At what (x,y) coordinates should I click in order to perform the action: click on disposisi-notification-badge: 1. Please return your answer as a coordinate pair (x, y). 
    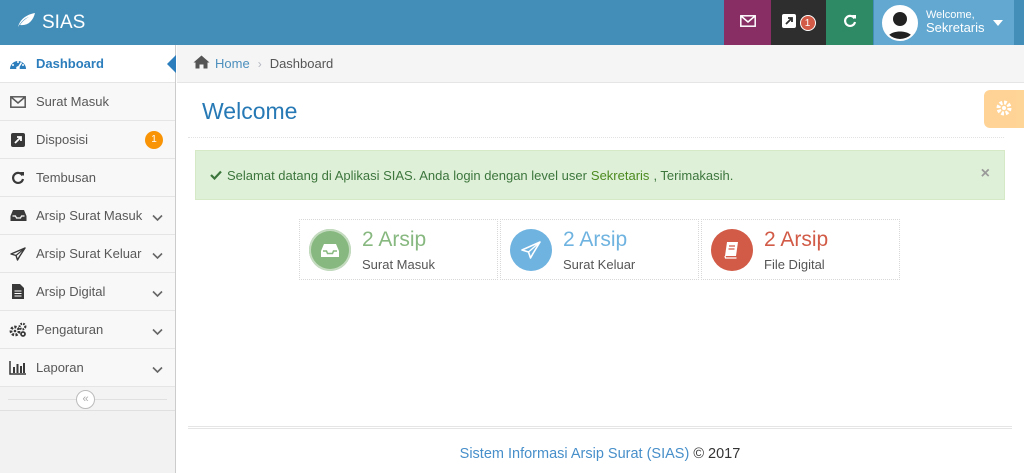
    Looking at the image, I should click on (807, 22).